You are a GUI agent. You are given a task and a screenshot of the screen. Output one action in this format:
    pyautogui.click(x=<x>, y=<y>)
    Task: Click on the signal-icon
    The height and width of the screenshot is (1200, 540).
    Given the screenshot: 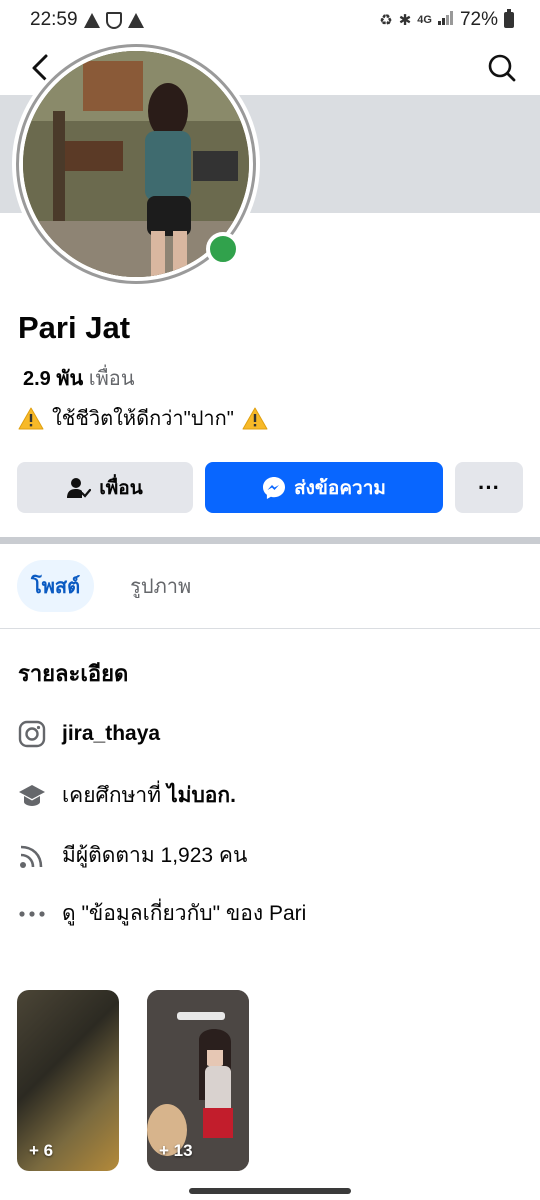 What is the action you would take?
    pyautogui.click(x=445, y=20)
    